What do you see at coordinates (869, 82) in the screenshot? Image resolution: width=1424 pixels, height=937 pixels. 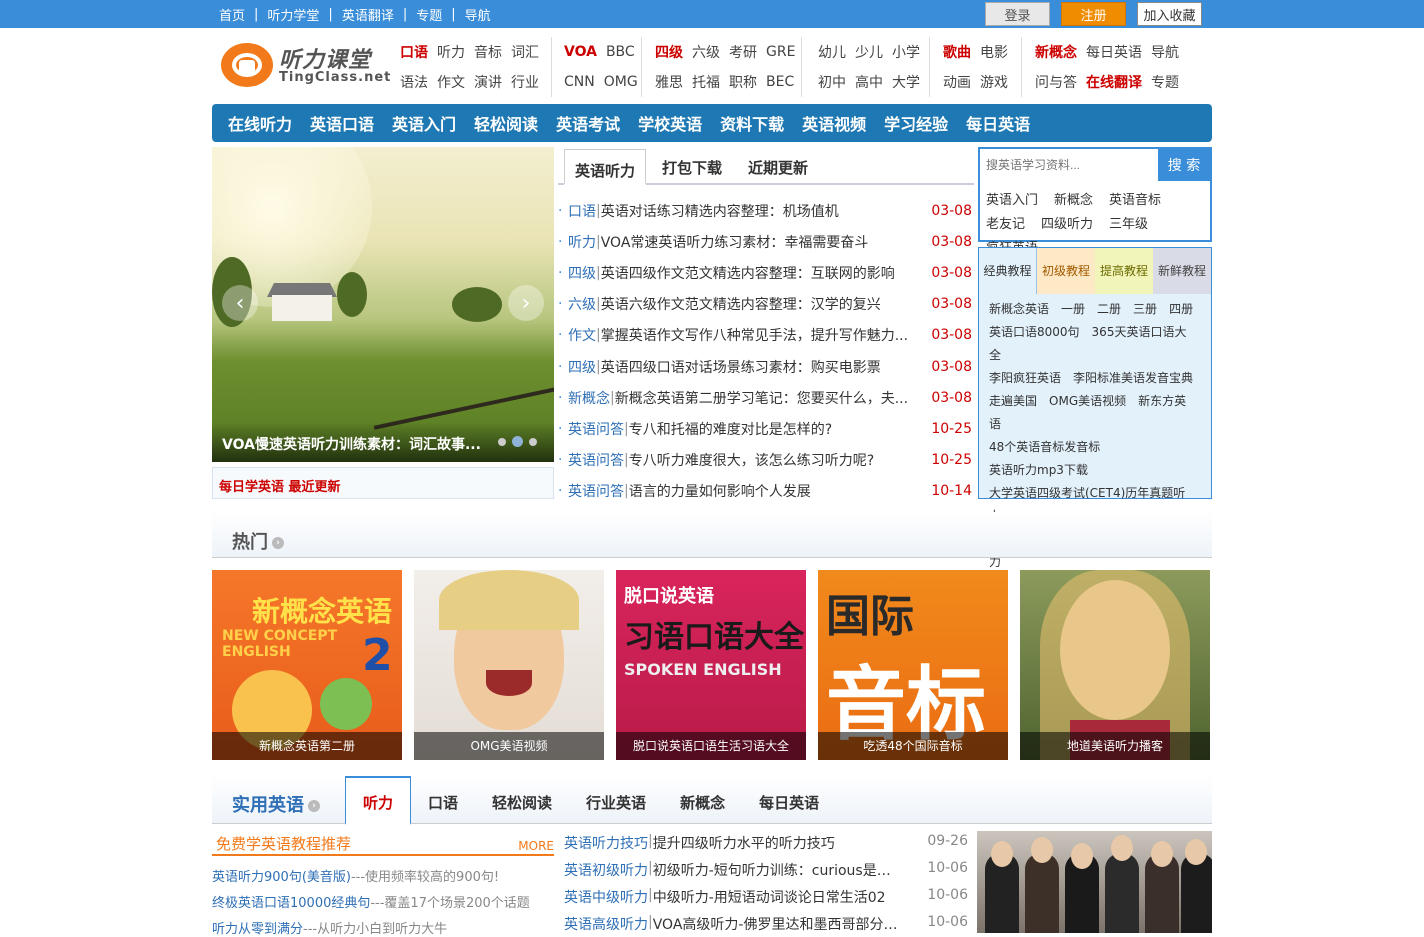 I see `cat-link: 高中` at bounding box center [869, 82].